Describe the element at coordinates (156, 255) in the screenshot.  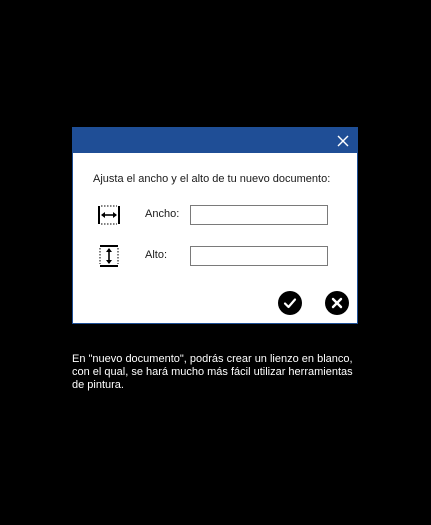
I see `height-label: Alto:` at that location.